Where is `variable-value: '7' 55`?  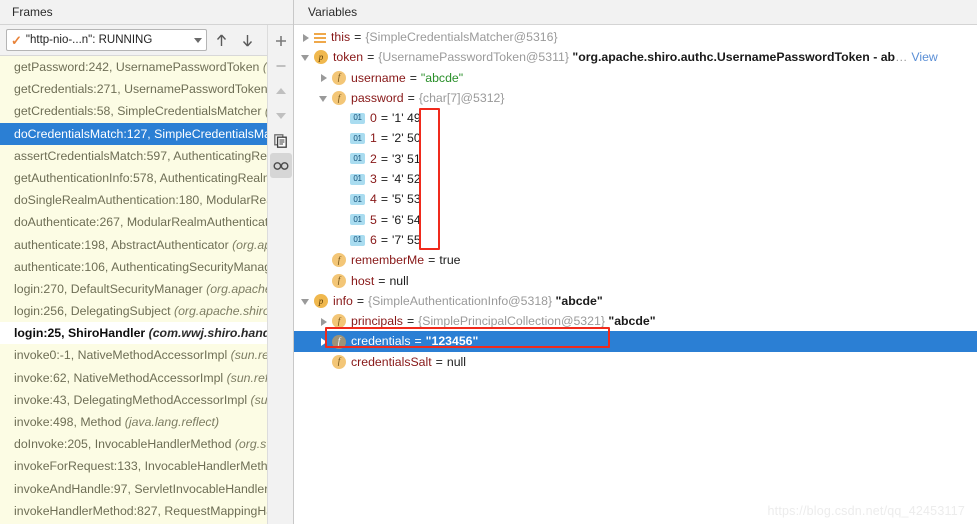
variable-value: '7' 55 is located at coordinates (406, 239).